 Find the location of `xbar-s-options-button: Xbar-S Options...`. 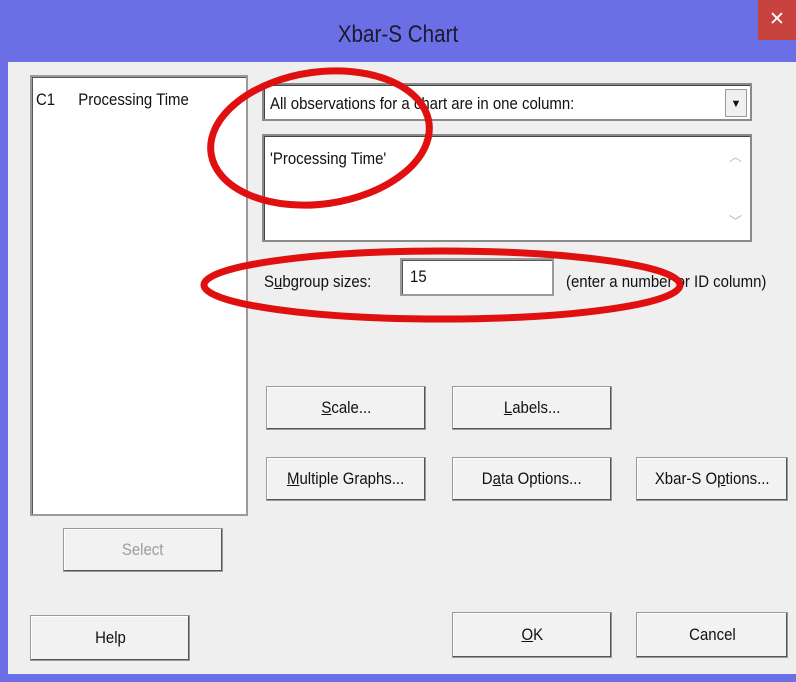

xbar-s-options-button: Xbar-S Options... is located at coordinates (712, 479).